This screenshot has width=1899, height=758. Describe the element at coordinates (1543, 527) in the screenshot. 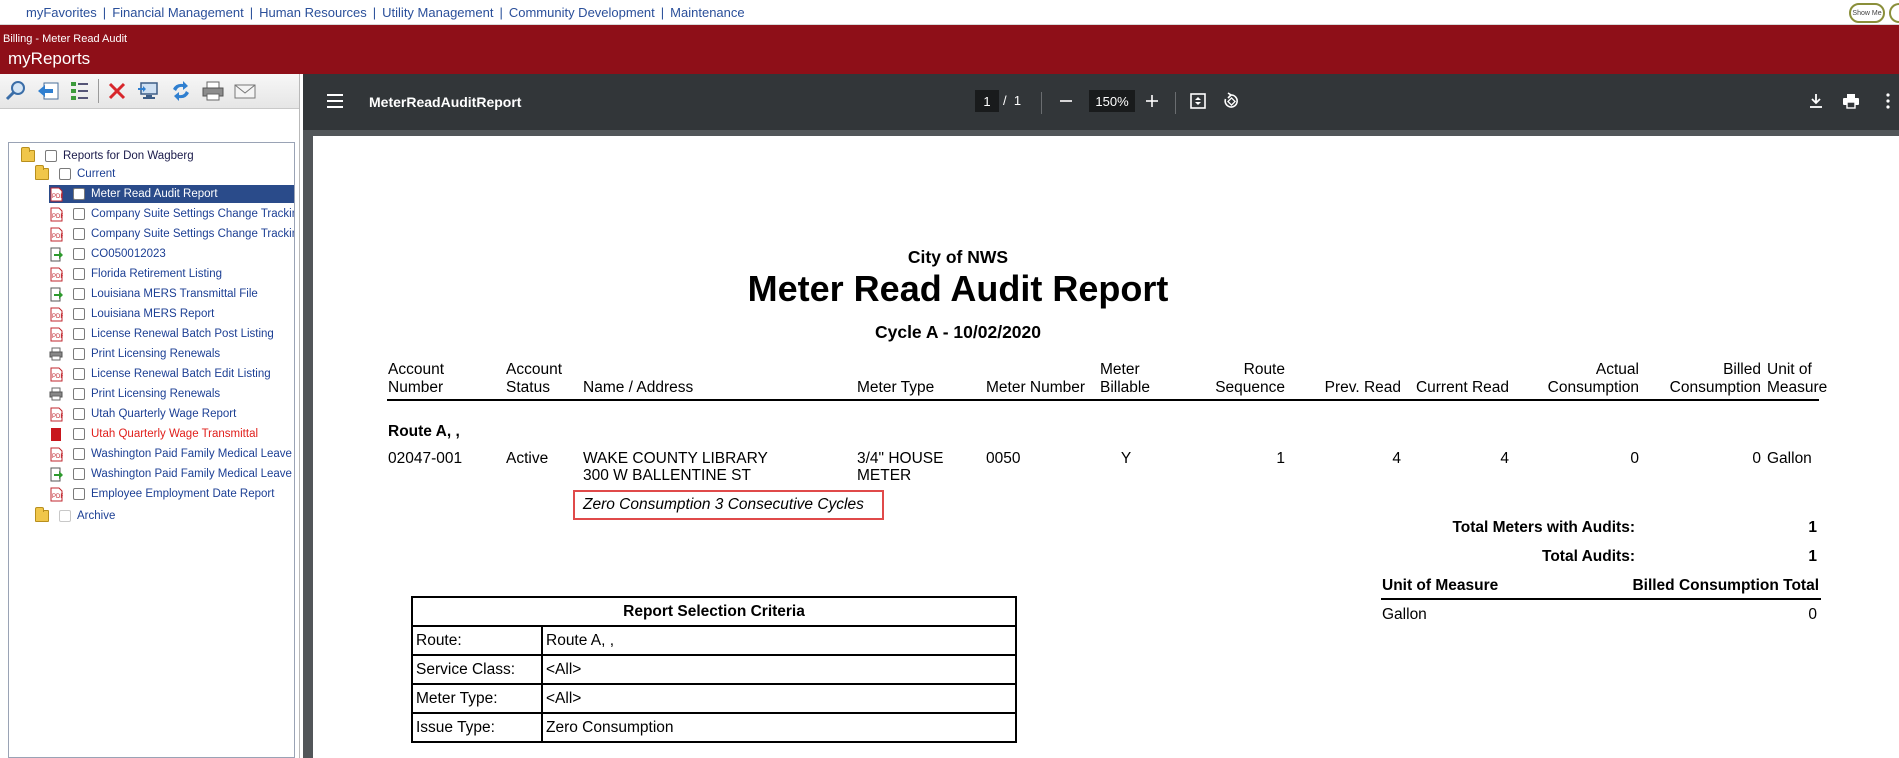

I see `total-meters-label: Total Meters with Audits:` at that location.